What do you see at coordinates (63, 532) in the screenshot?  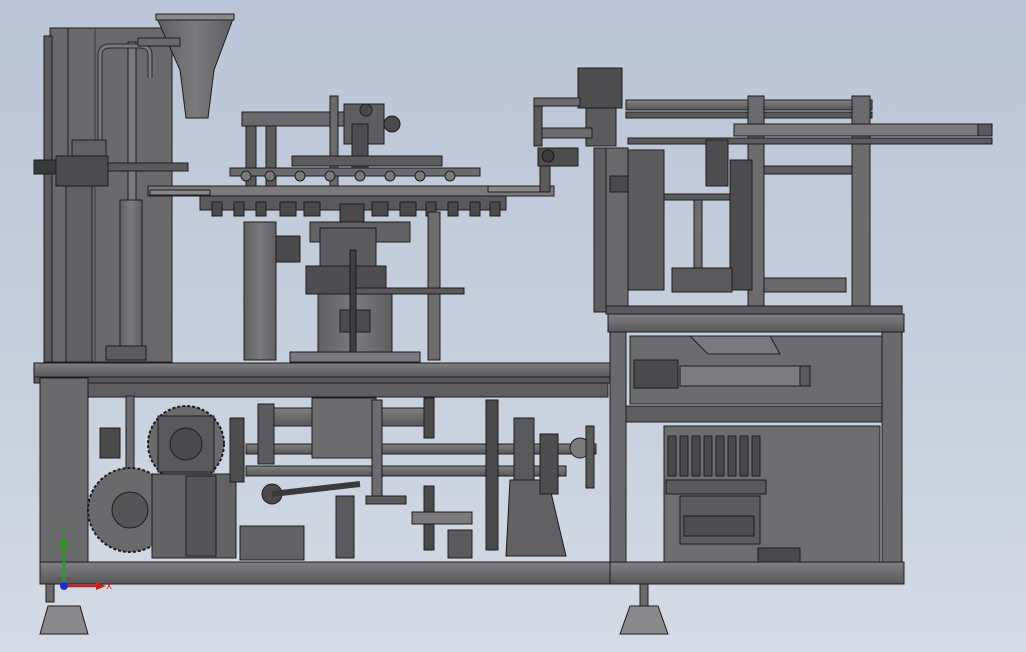 I see `y-axis-label: Y` at bounding box center [63, 532].